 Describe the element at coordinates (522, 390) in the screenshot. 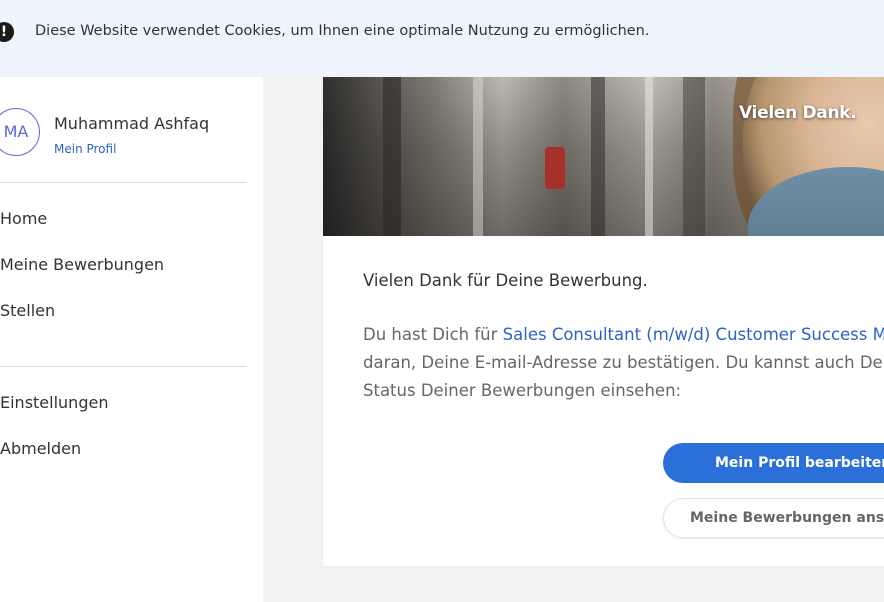

I see `card-body-line3: Status Deiner Bewerbungen einsehen:` at that location.